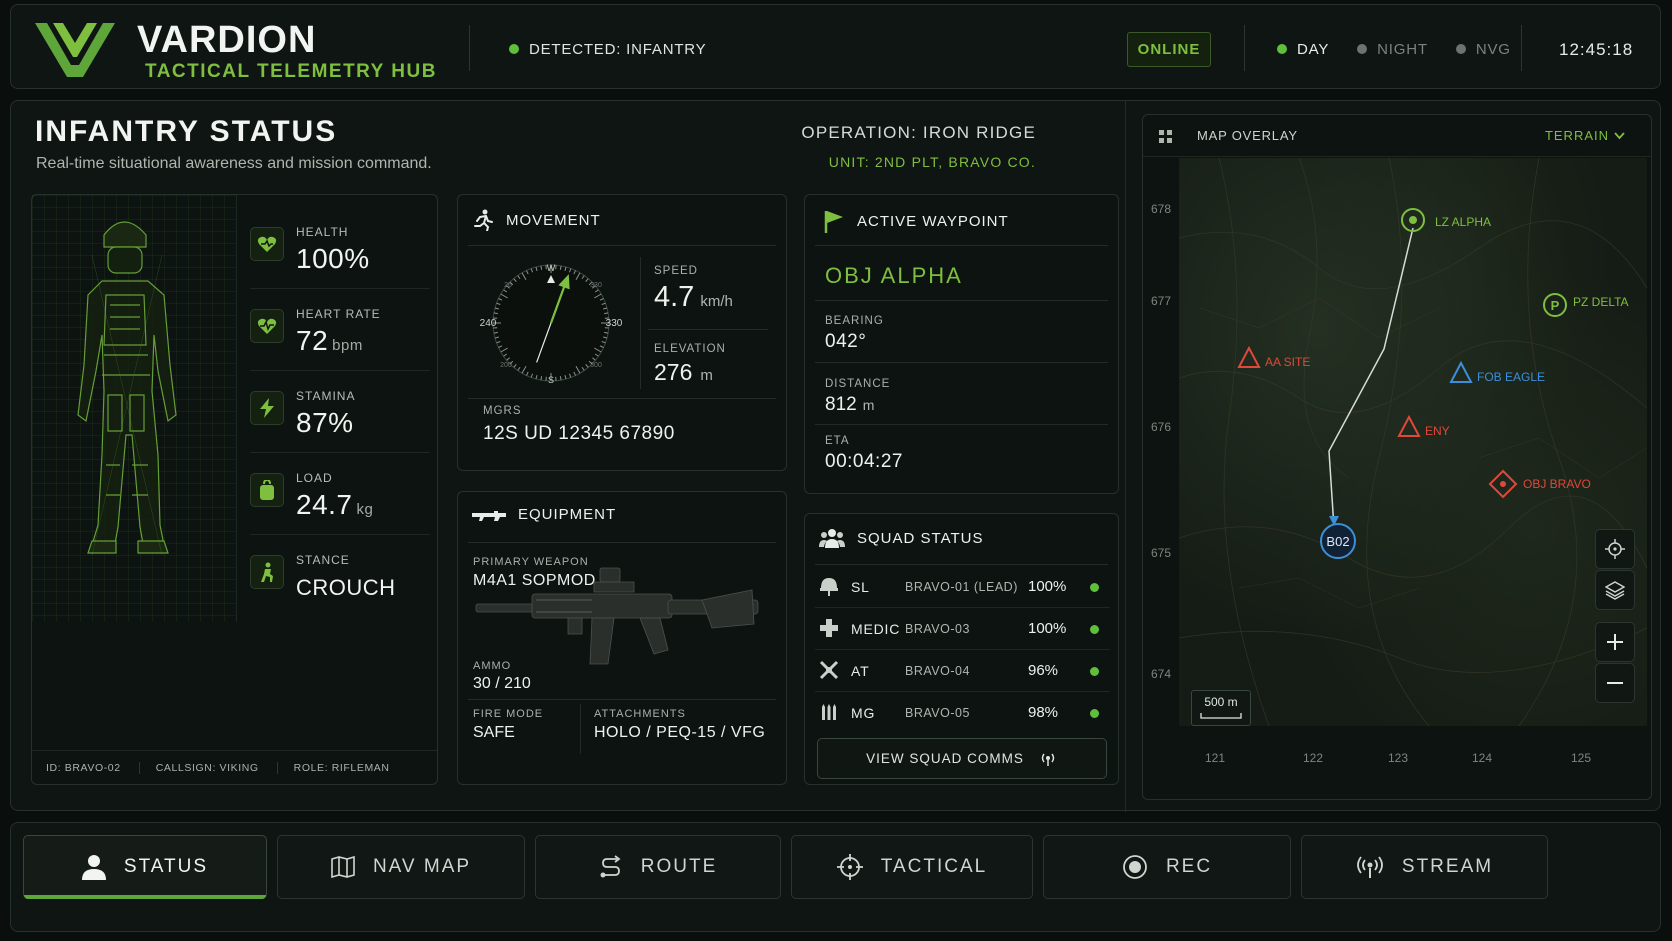 The width and height of the screenshot is (1672, 941). I want to click on aa-site-marker: AA SITE, so click(1273, 357).